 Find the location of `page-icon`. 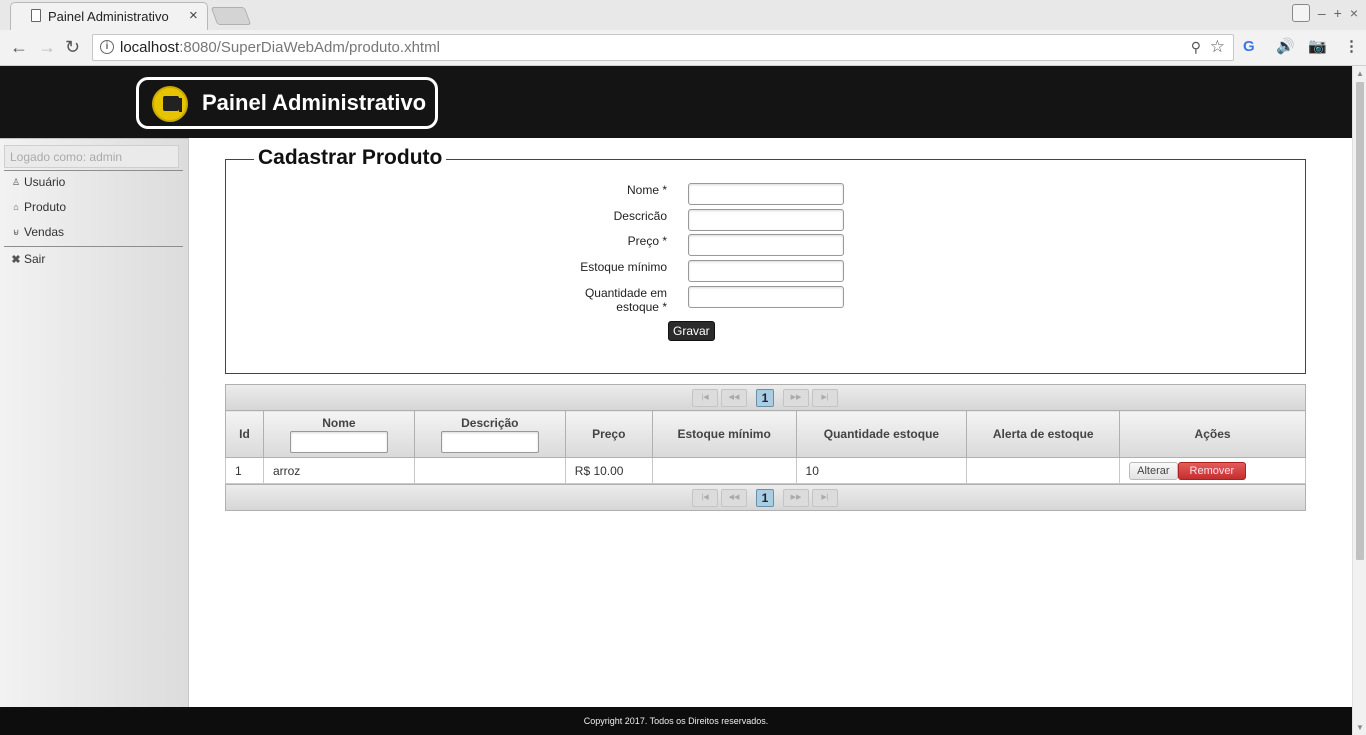

page-icon is located at coordinates (36, 15).